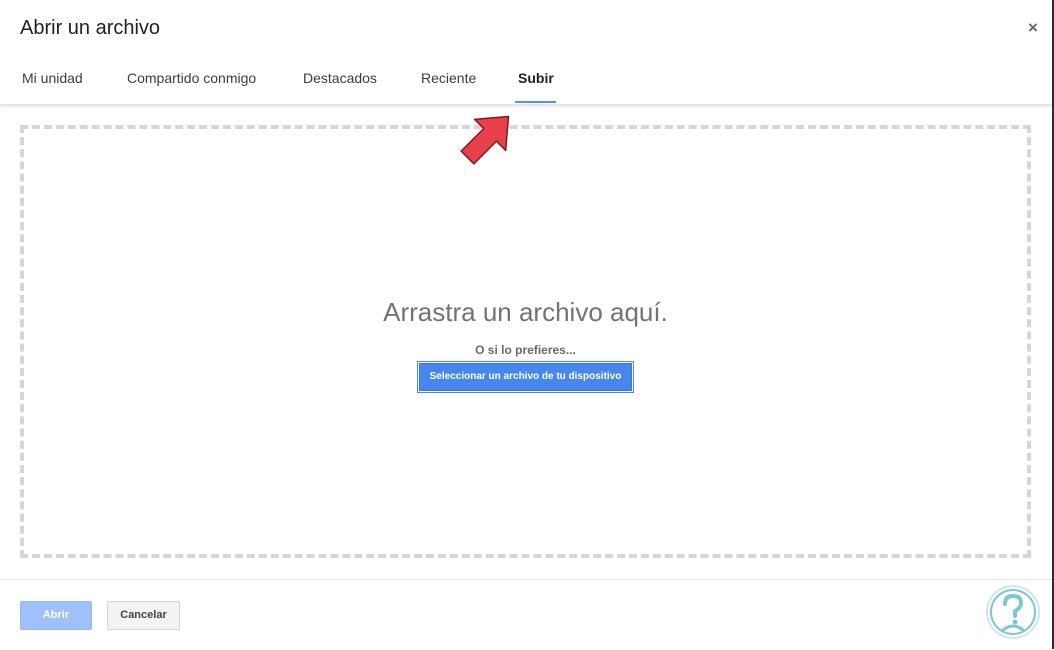 This screenshot has height=650, width=1054. Describe the element at coordinates (56, 615) in the screenshot. I see `open-button: Abrir` at that location.